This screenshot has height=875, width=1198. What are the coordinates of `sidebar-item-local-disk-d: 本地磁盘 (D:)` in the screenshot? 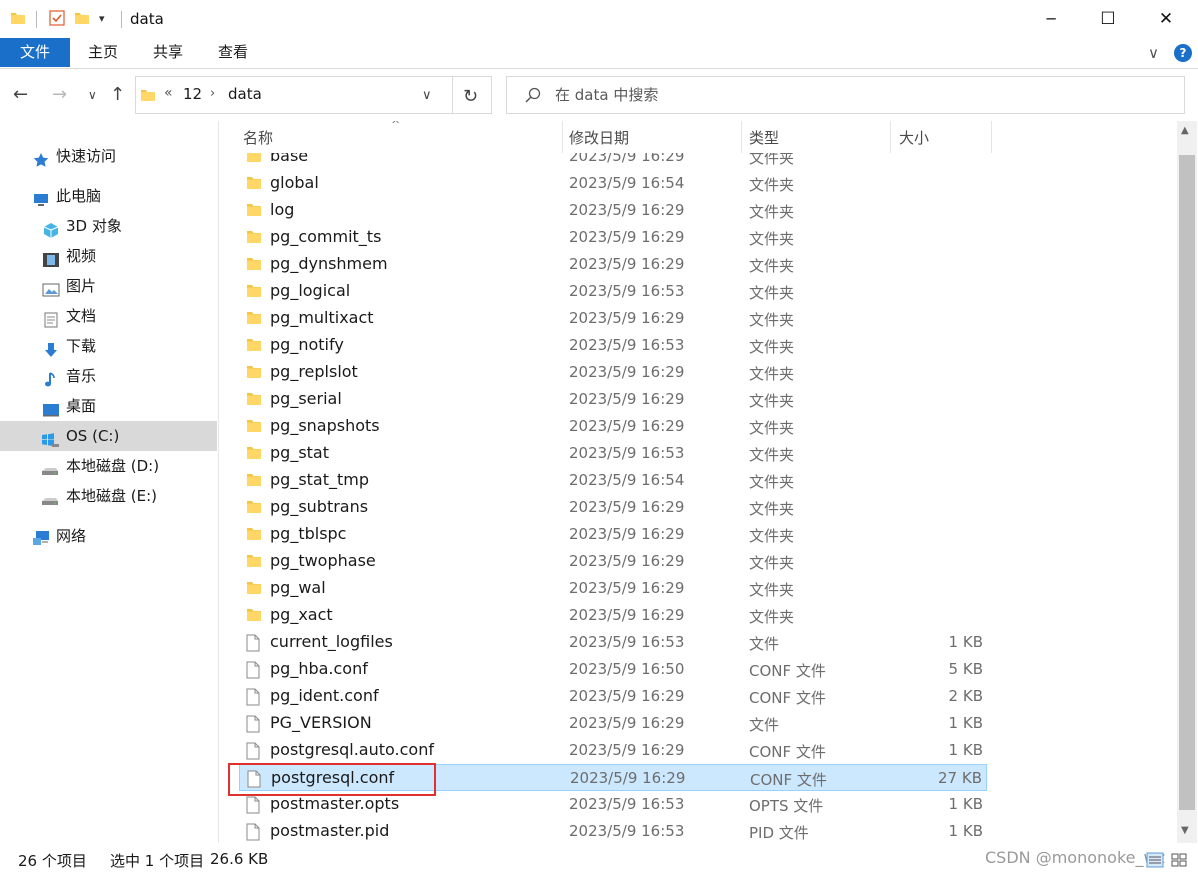 It's located at (108, 466).